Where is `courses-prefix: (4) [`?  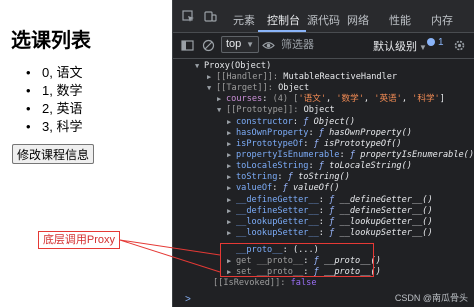 courses-prefix: (4) [ is located at coordinates (285, 99).